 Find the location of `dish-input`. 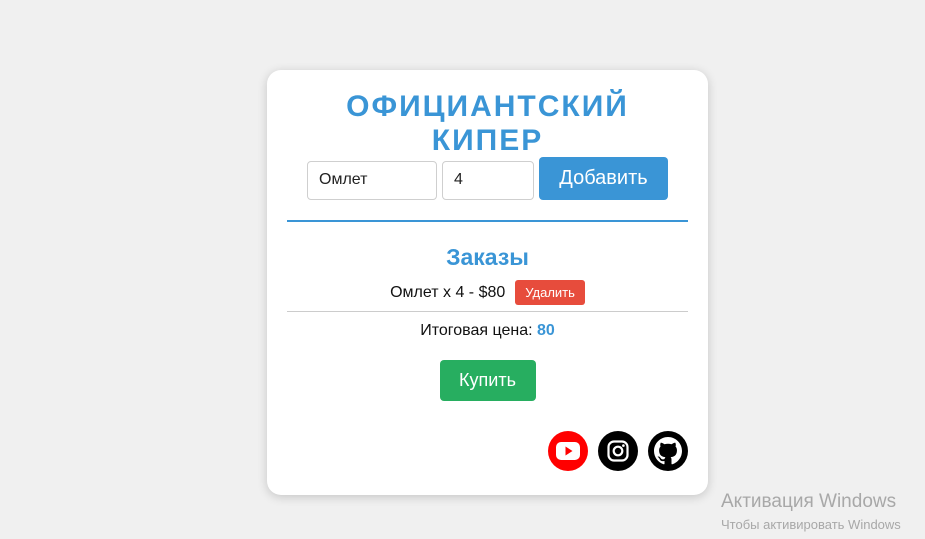

dish-input is located at coordinates (372, 180).